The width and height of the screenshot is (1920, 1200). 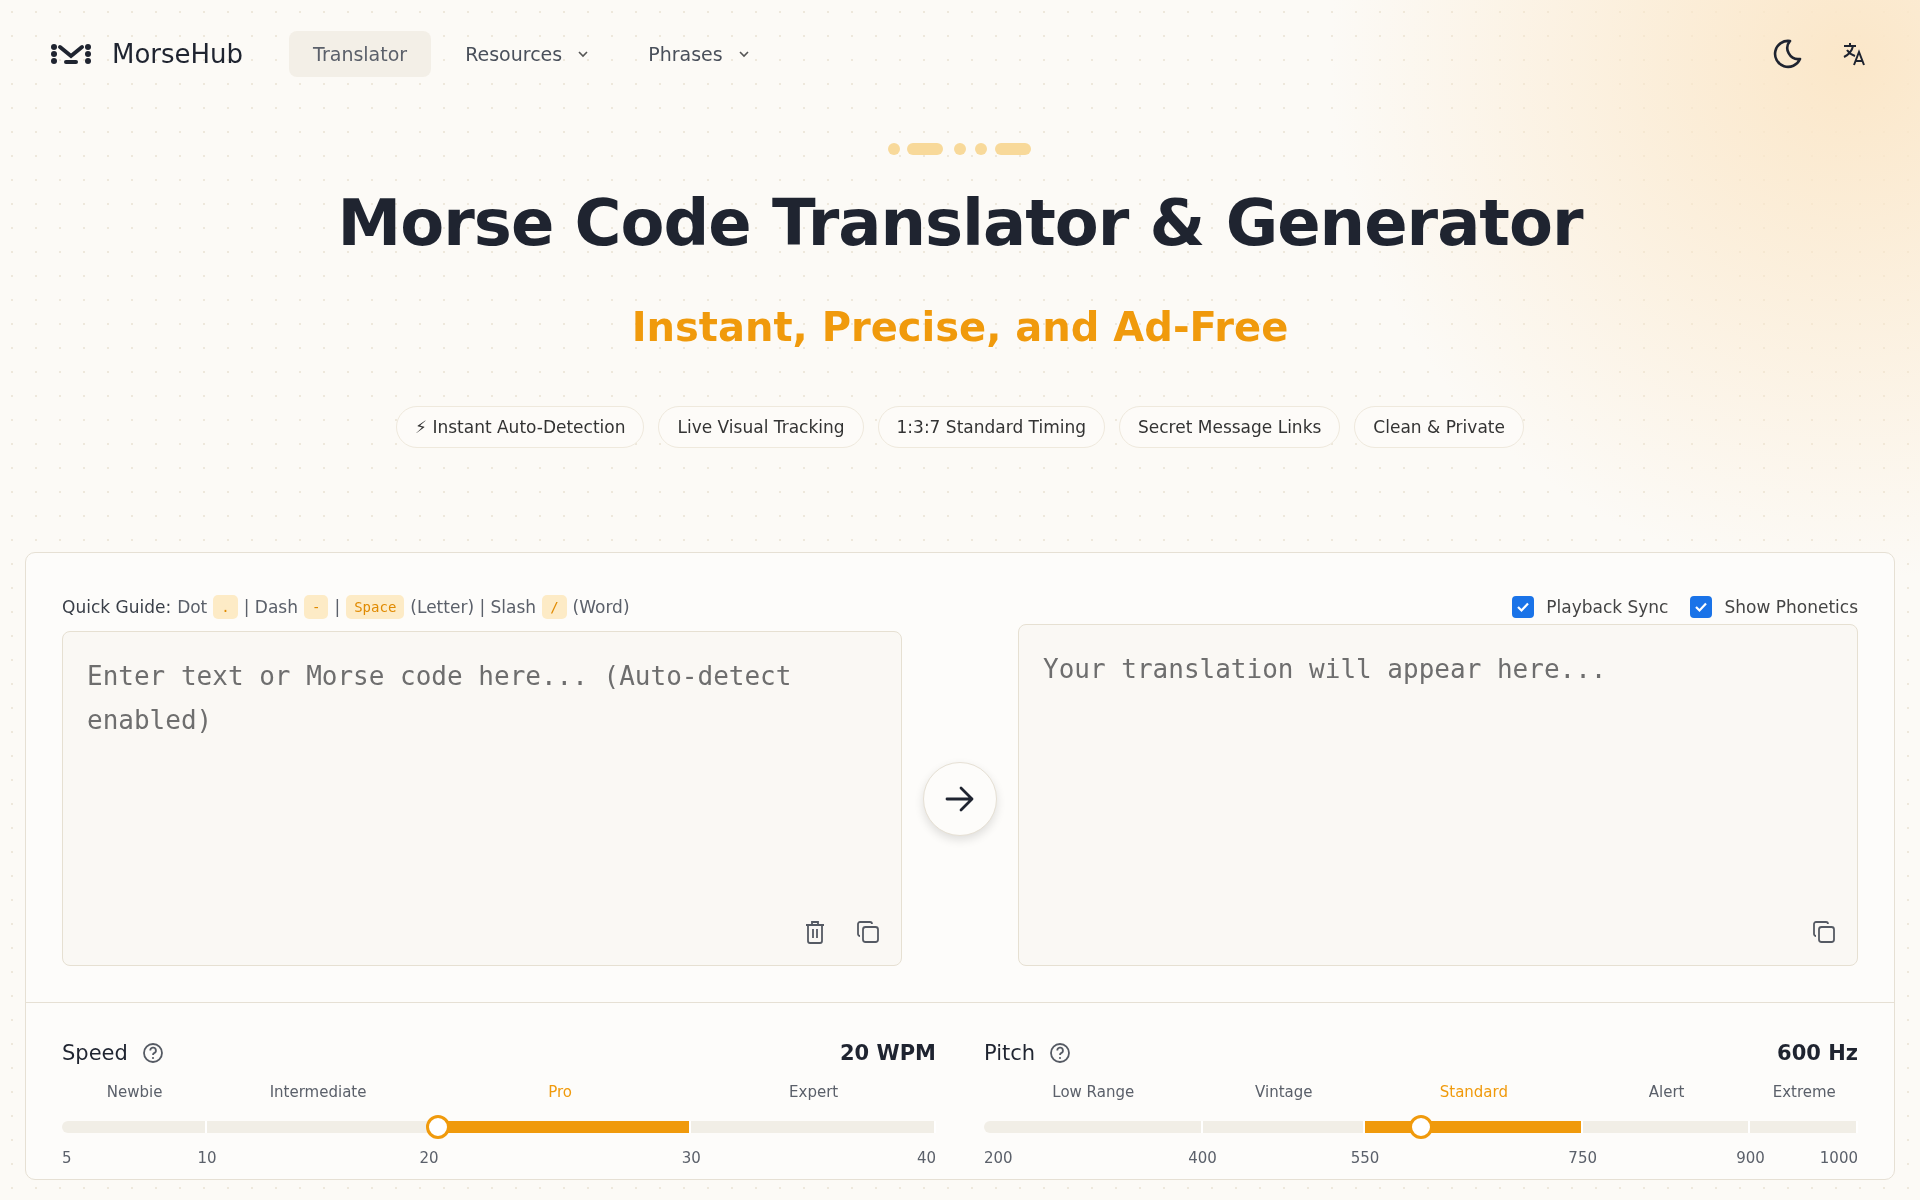 I want to click on guide-text: (Word), so click(x=601, y=607).